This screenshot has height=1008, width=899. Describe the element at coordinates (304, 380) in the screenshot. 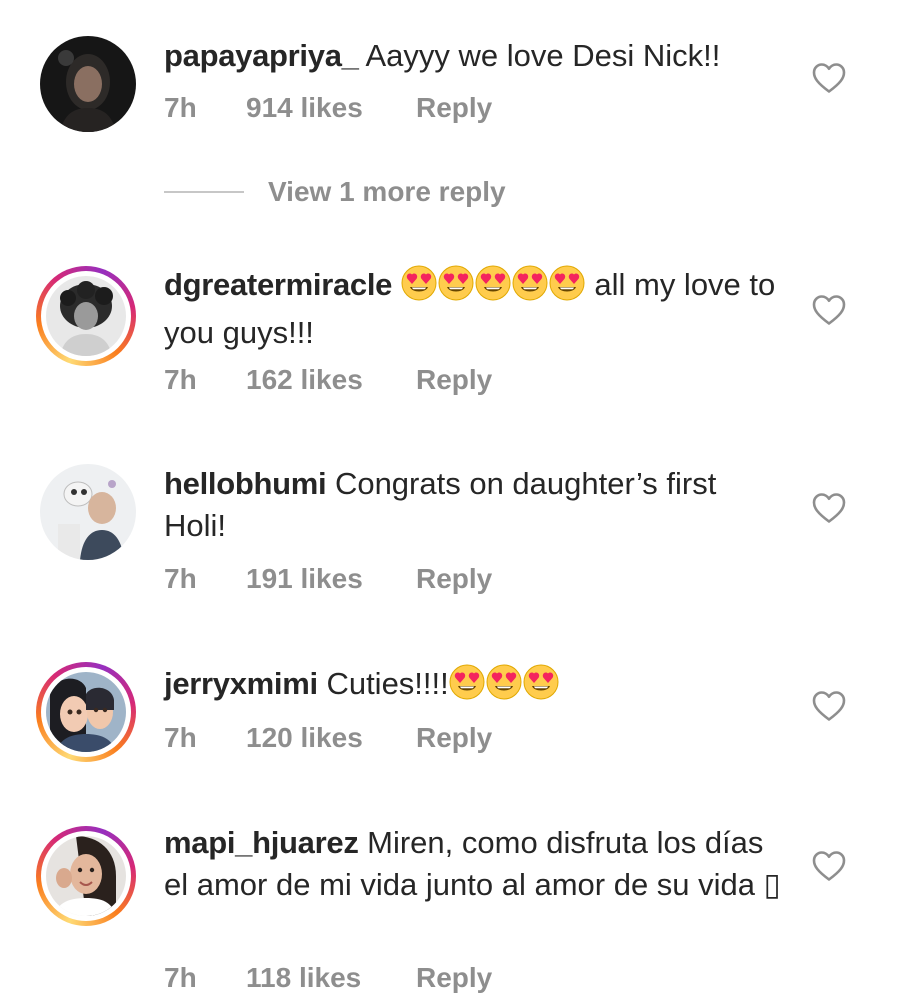

I see `comment-likes: 162 likes` at that location.